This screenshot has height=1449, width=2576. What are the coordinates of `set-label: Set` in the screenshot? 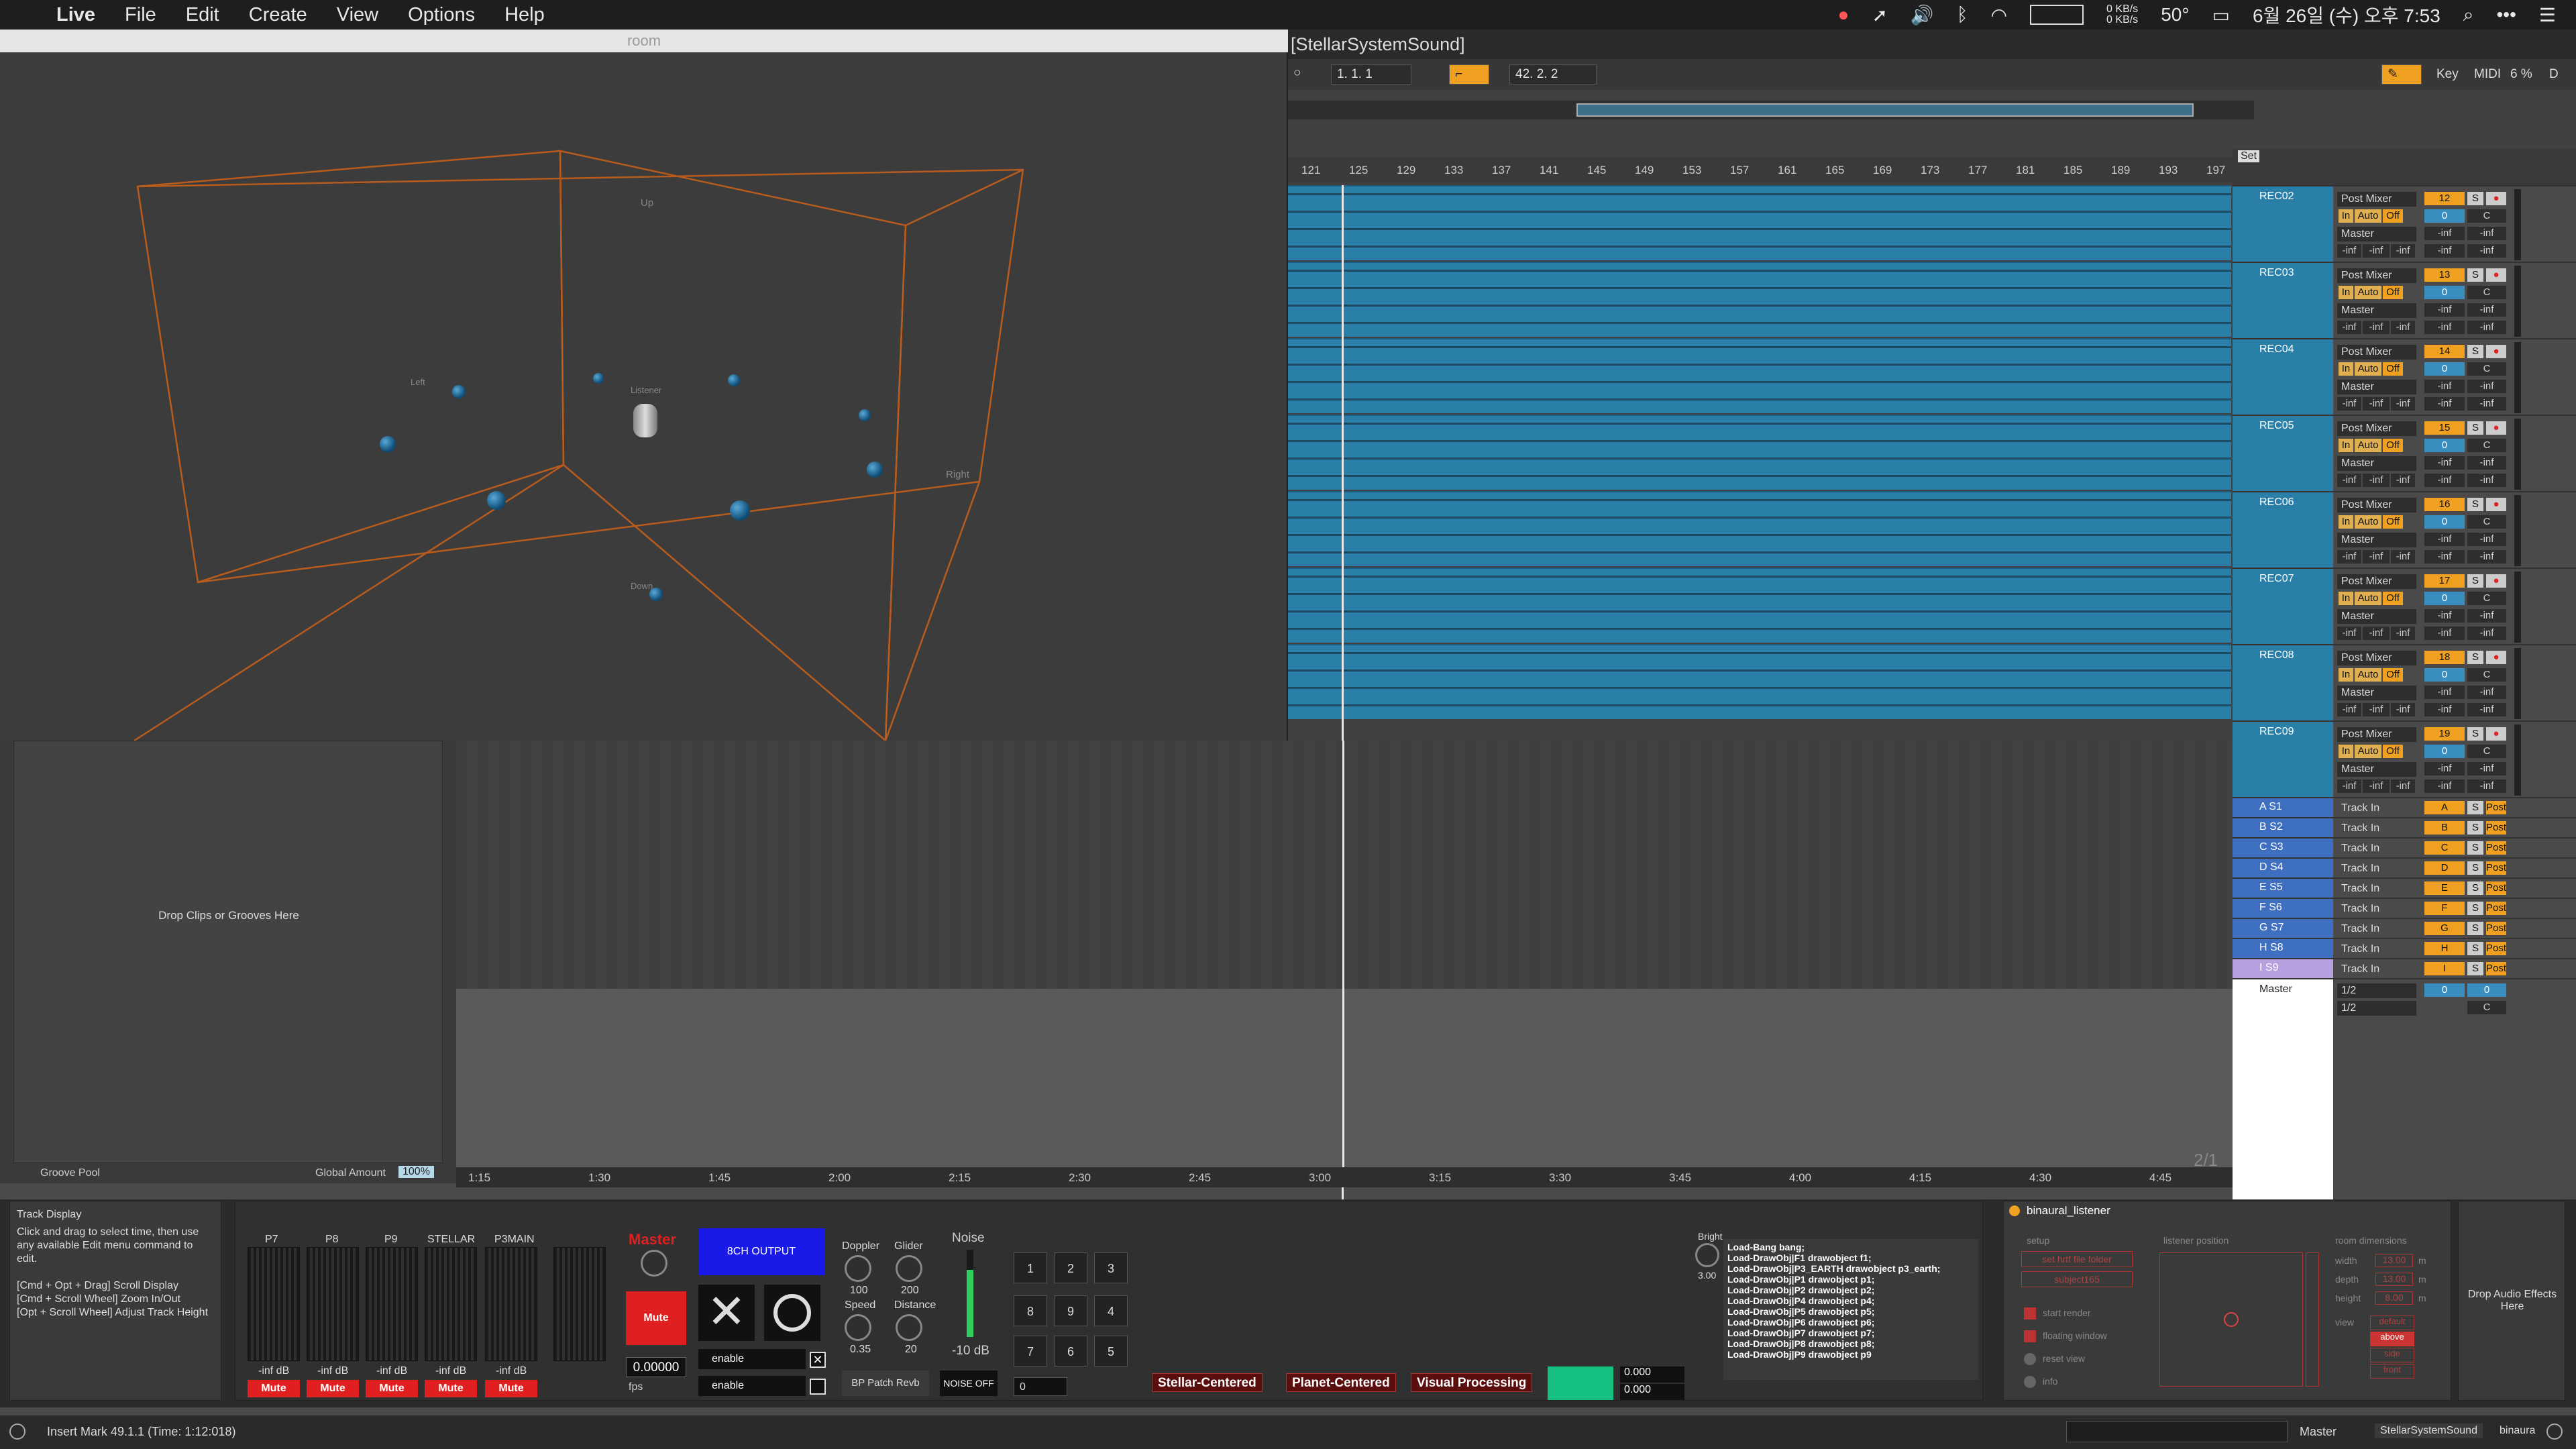 It's located at (2249, 156).